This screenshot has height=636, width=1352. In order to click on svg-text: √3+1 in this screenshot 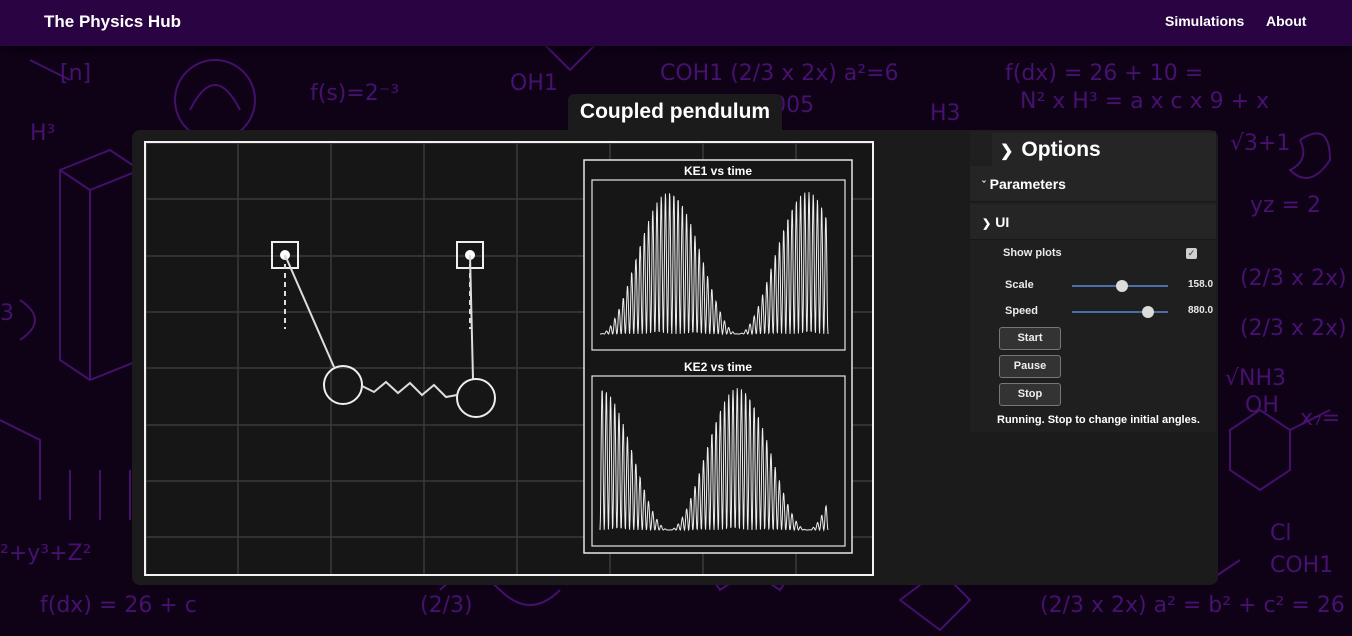, I will do `click(1260, 143)`.